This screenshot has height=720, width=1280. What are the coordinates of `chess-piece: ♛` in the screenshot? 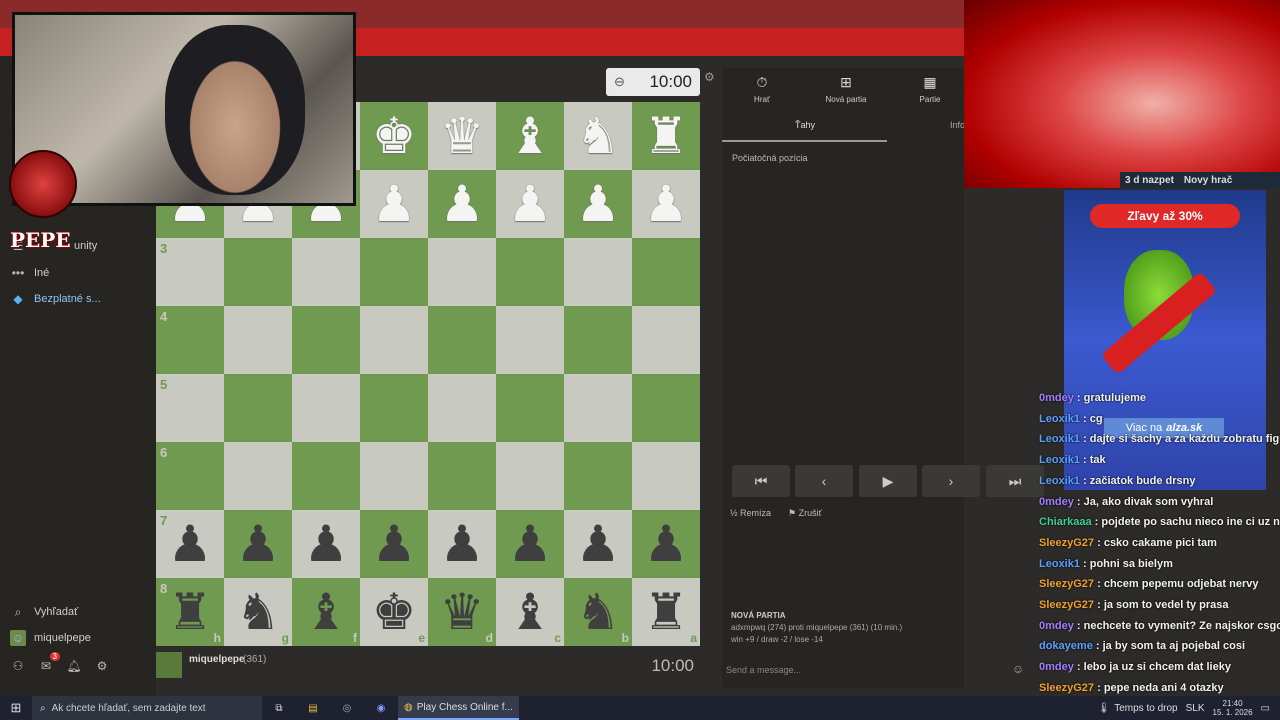 It's located at (462, 612).